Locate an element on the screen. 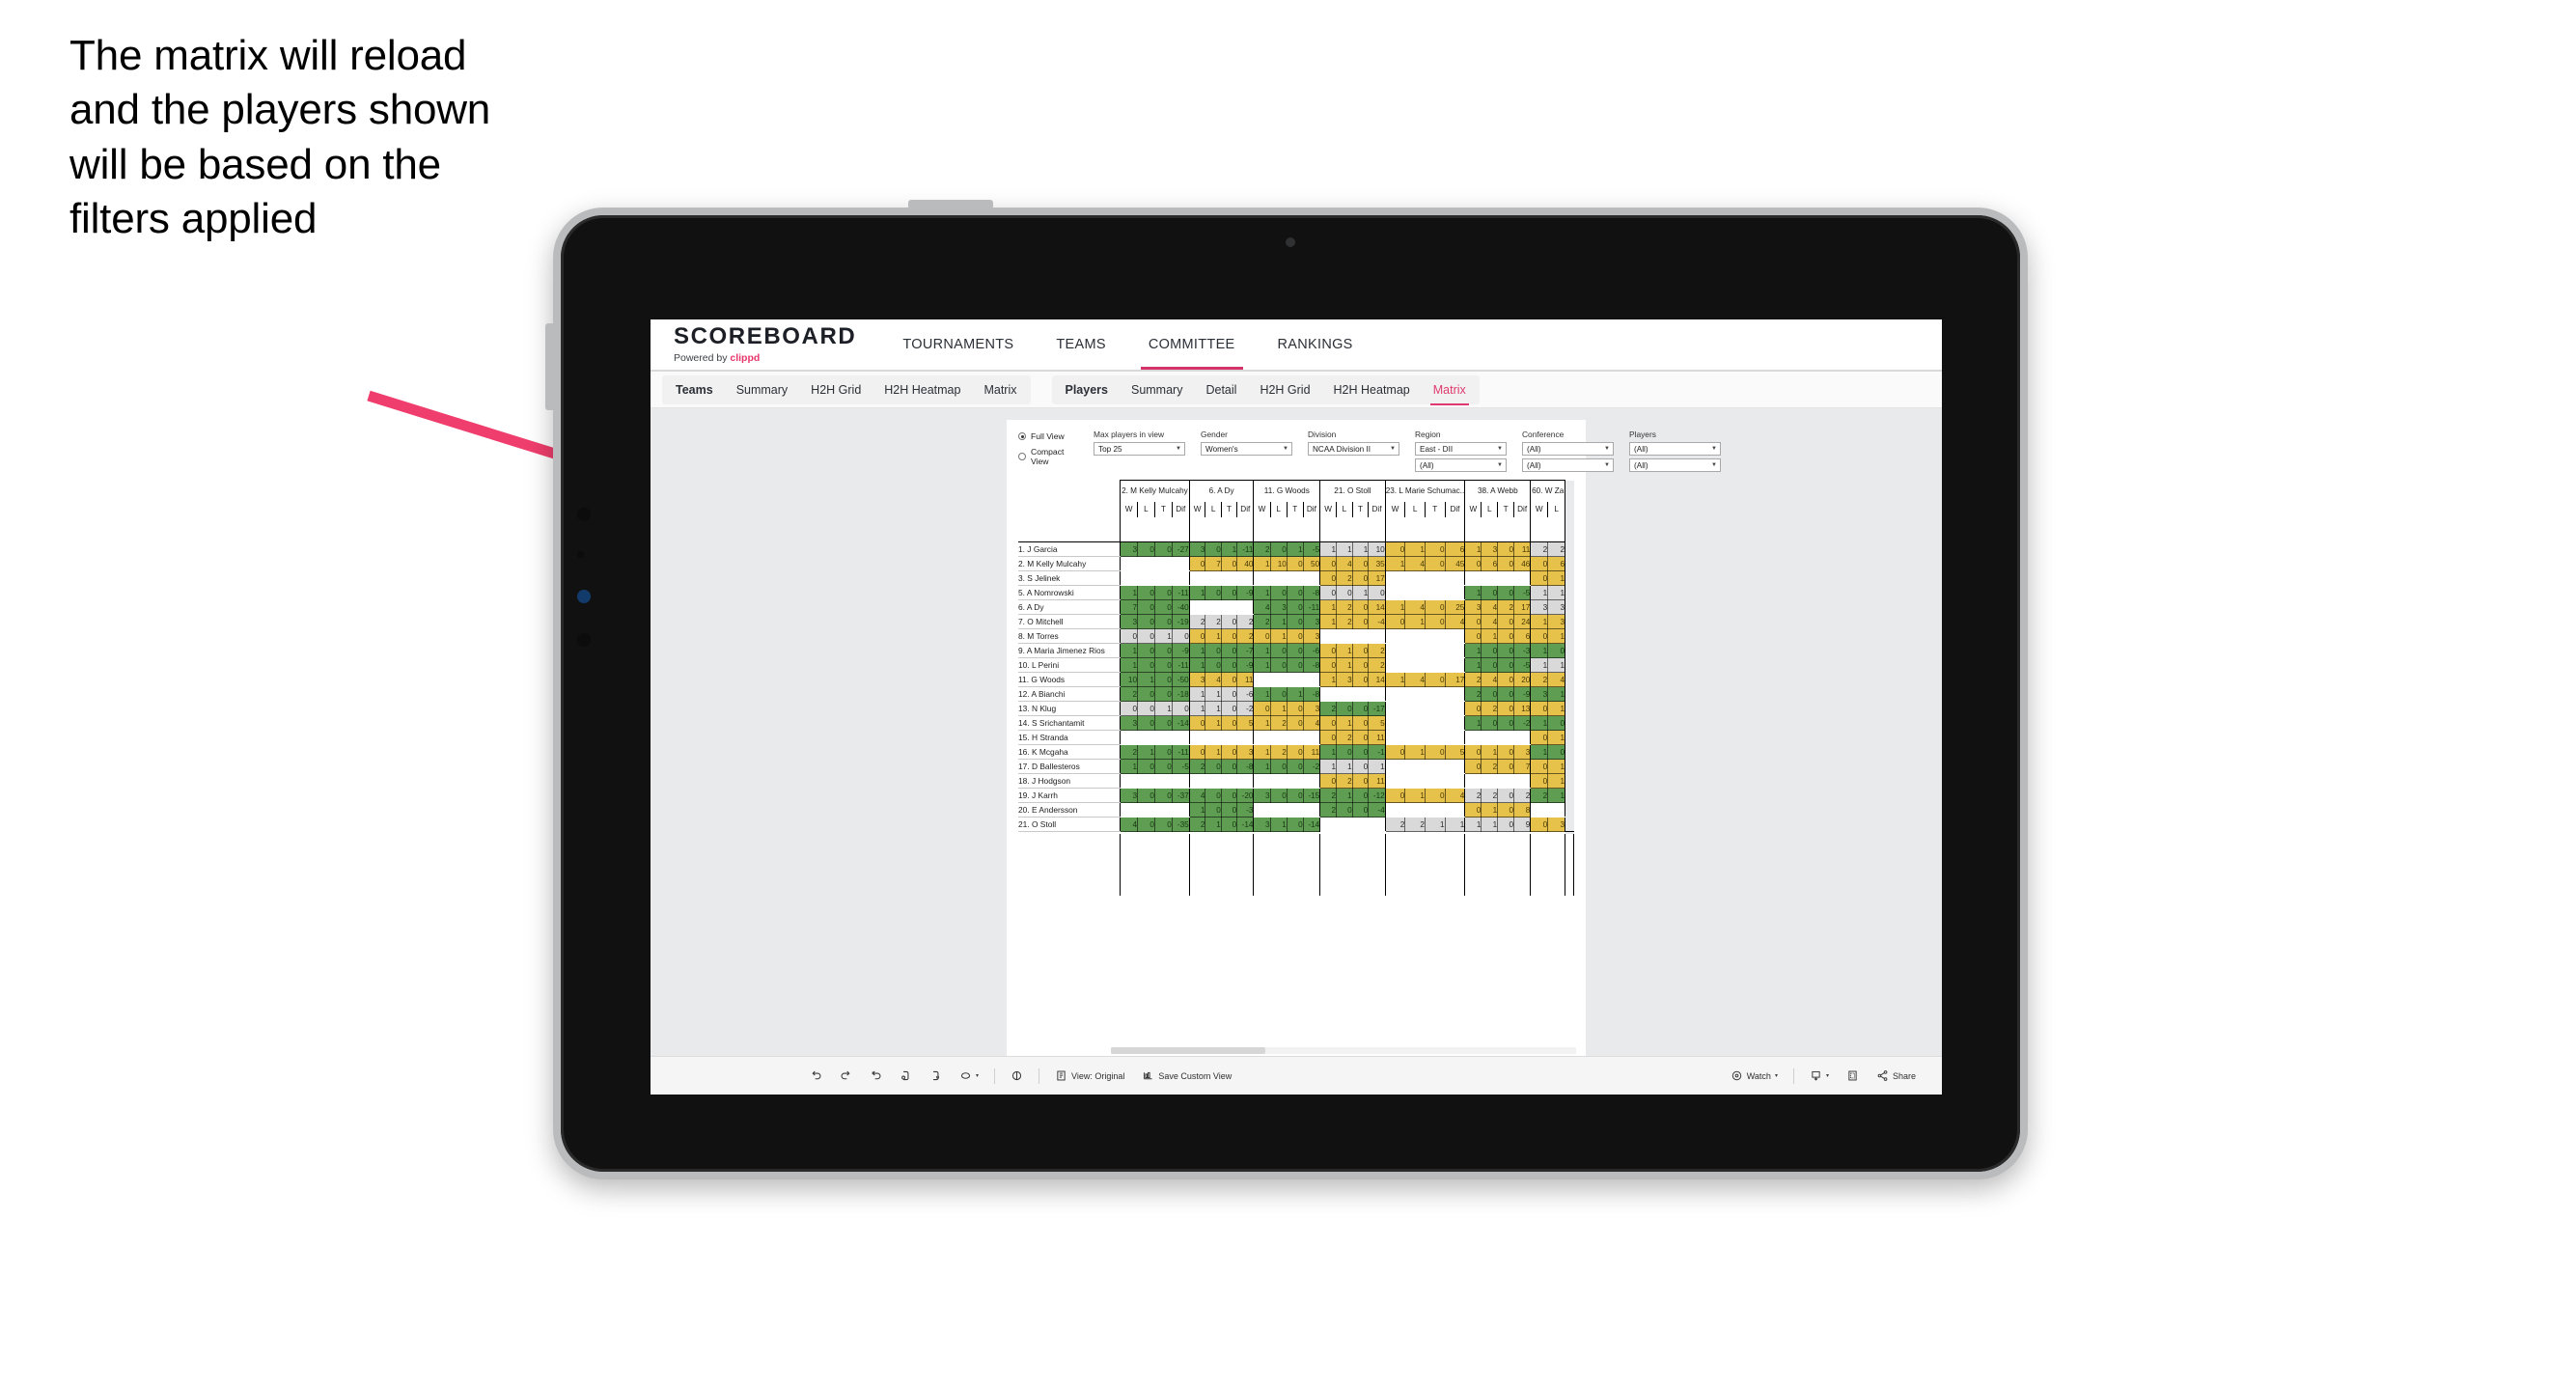 The image size is (2576, 1386). radio-compact-view: Compact View is located at coordinates (1048, 456).